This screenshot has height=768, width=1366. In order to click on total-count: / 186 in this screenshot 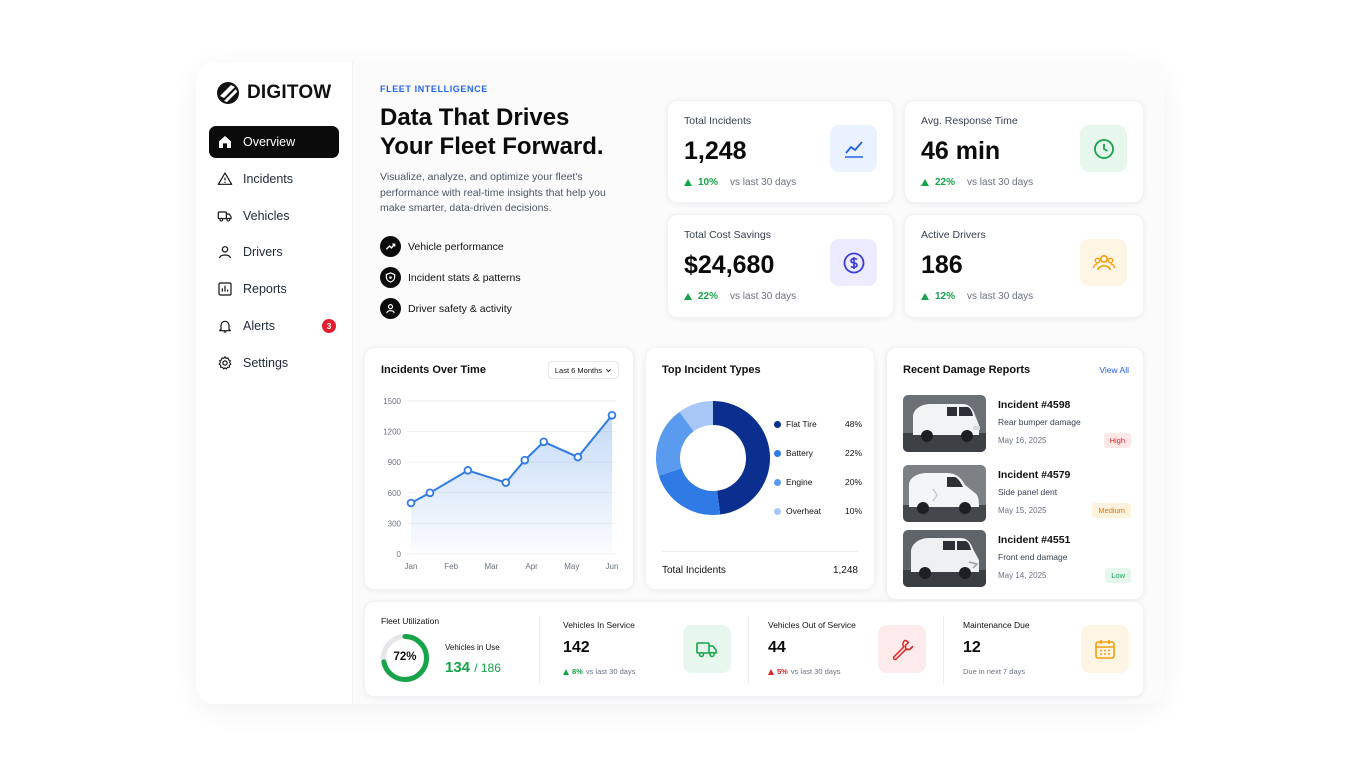, I will do `click(487, 668)`.